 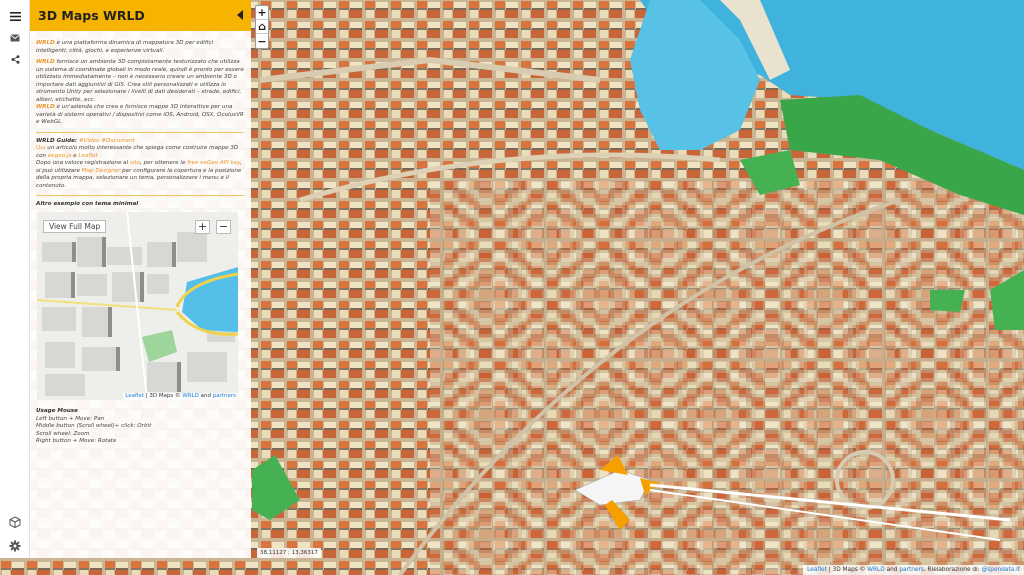 I want to click on qui-link: Qui, so click(x=41, y=148).